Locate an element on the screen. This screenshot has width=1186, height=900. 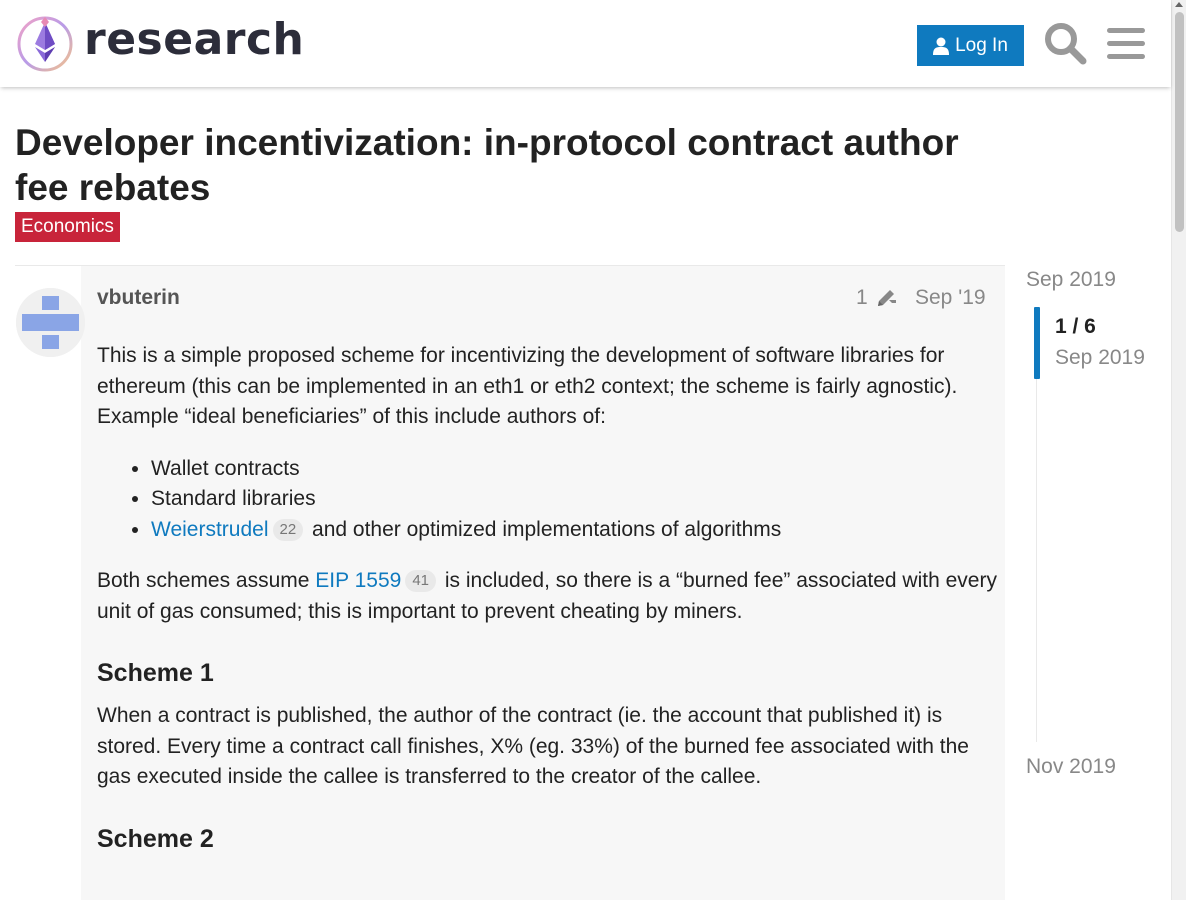
edit-history-button: 1 is located at coordinates (876, 298).